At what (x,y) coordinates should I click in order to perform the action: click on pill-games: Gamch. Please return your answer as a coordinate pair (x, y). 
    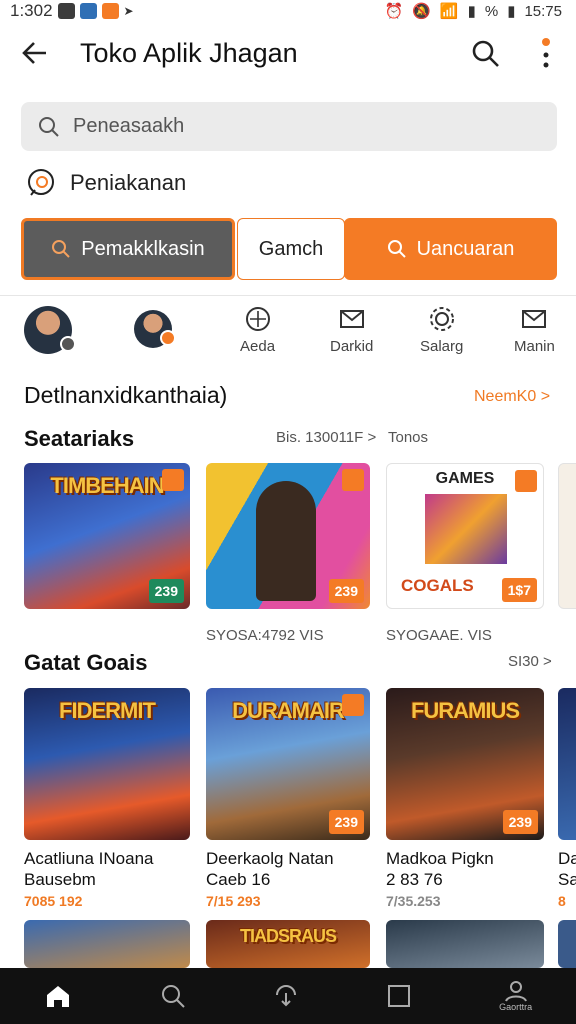
    Looking at the image, I should click on (291, 249).